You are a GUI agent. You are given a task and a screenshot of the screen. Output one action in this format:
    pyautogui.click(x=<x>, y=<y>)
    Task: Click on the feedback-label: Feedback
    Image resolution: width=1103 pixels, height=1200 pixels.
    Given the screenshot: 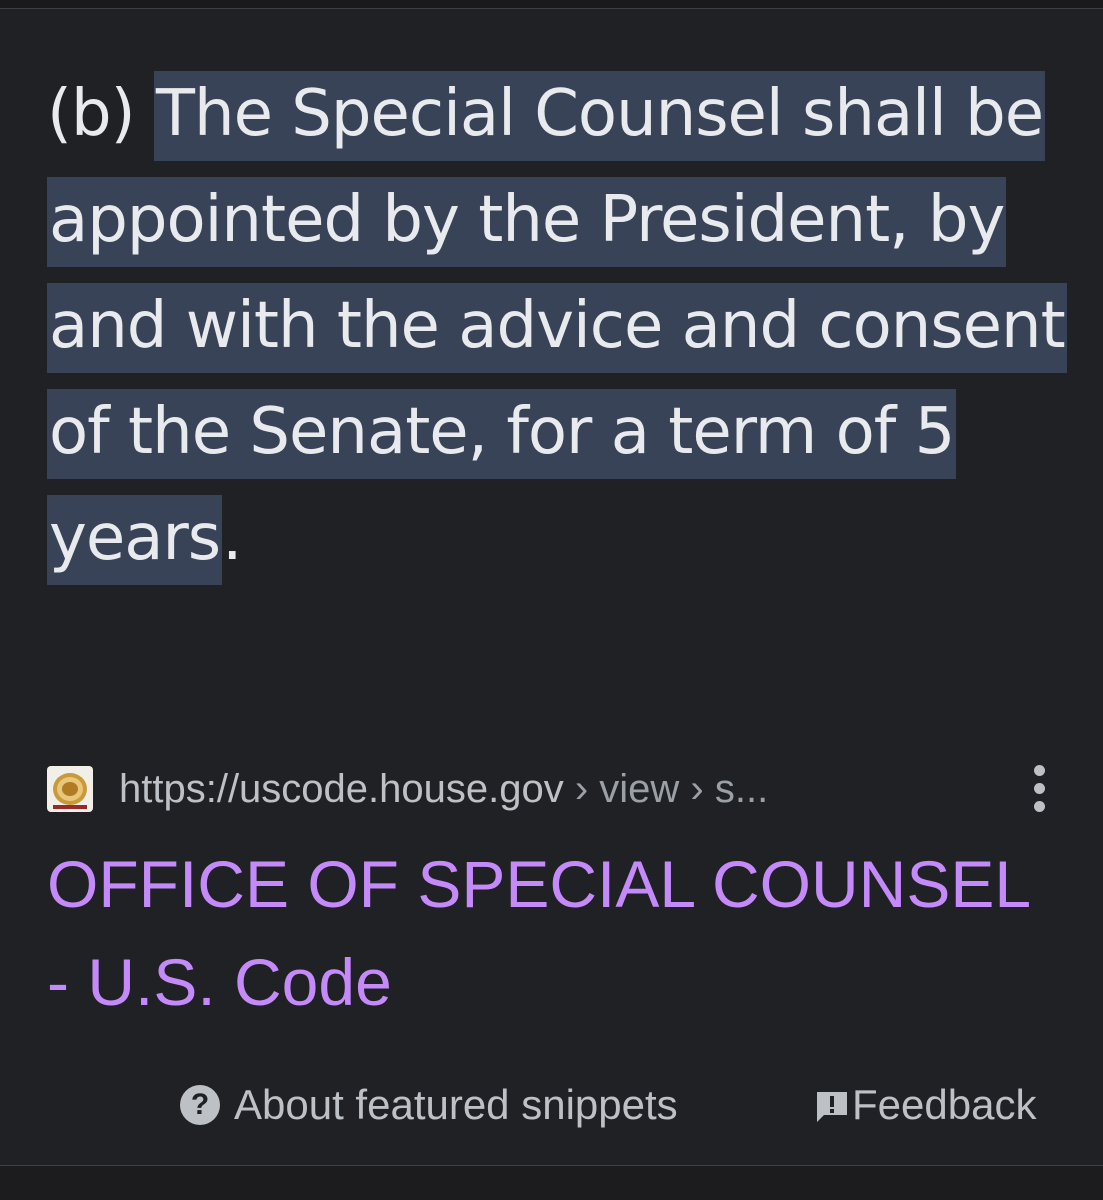 What is the action you would take?
    pyautogui.click(x=944, y=1104)
    